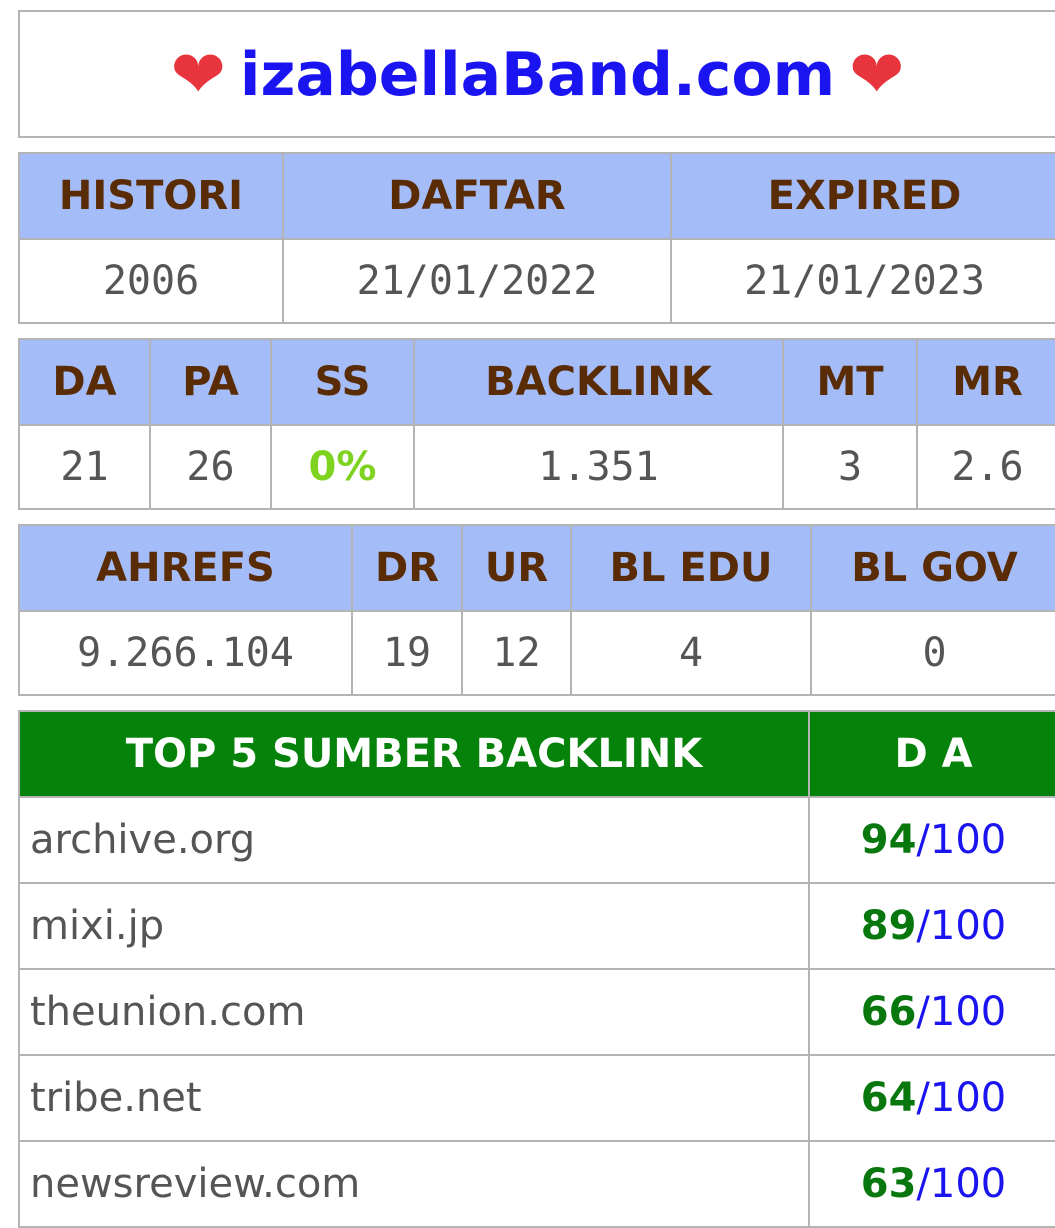 The image size is (1055, 1228). I want to click on source-da: 94/100, so click(931, 840).